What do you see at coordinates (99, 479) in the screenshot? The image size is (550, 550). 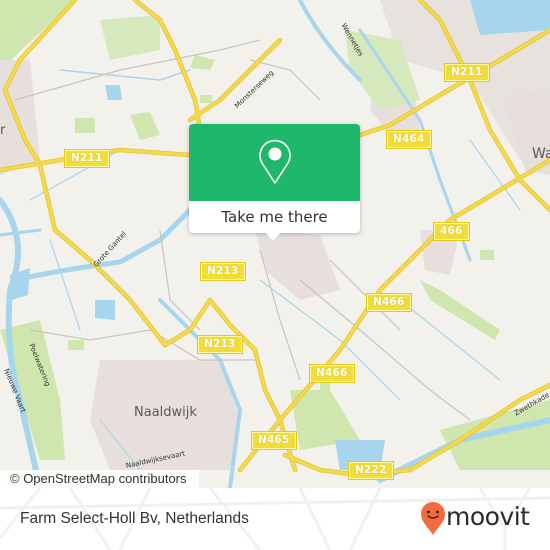 I see `map-attribution: © OpenStreetMap contributors` at bounding box center [99, 479].